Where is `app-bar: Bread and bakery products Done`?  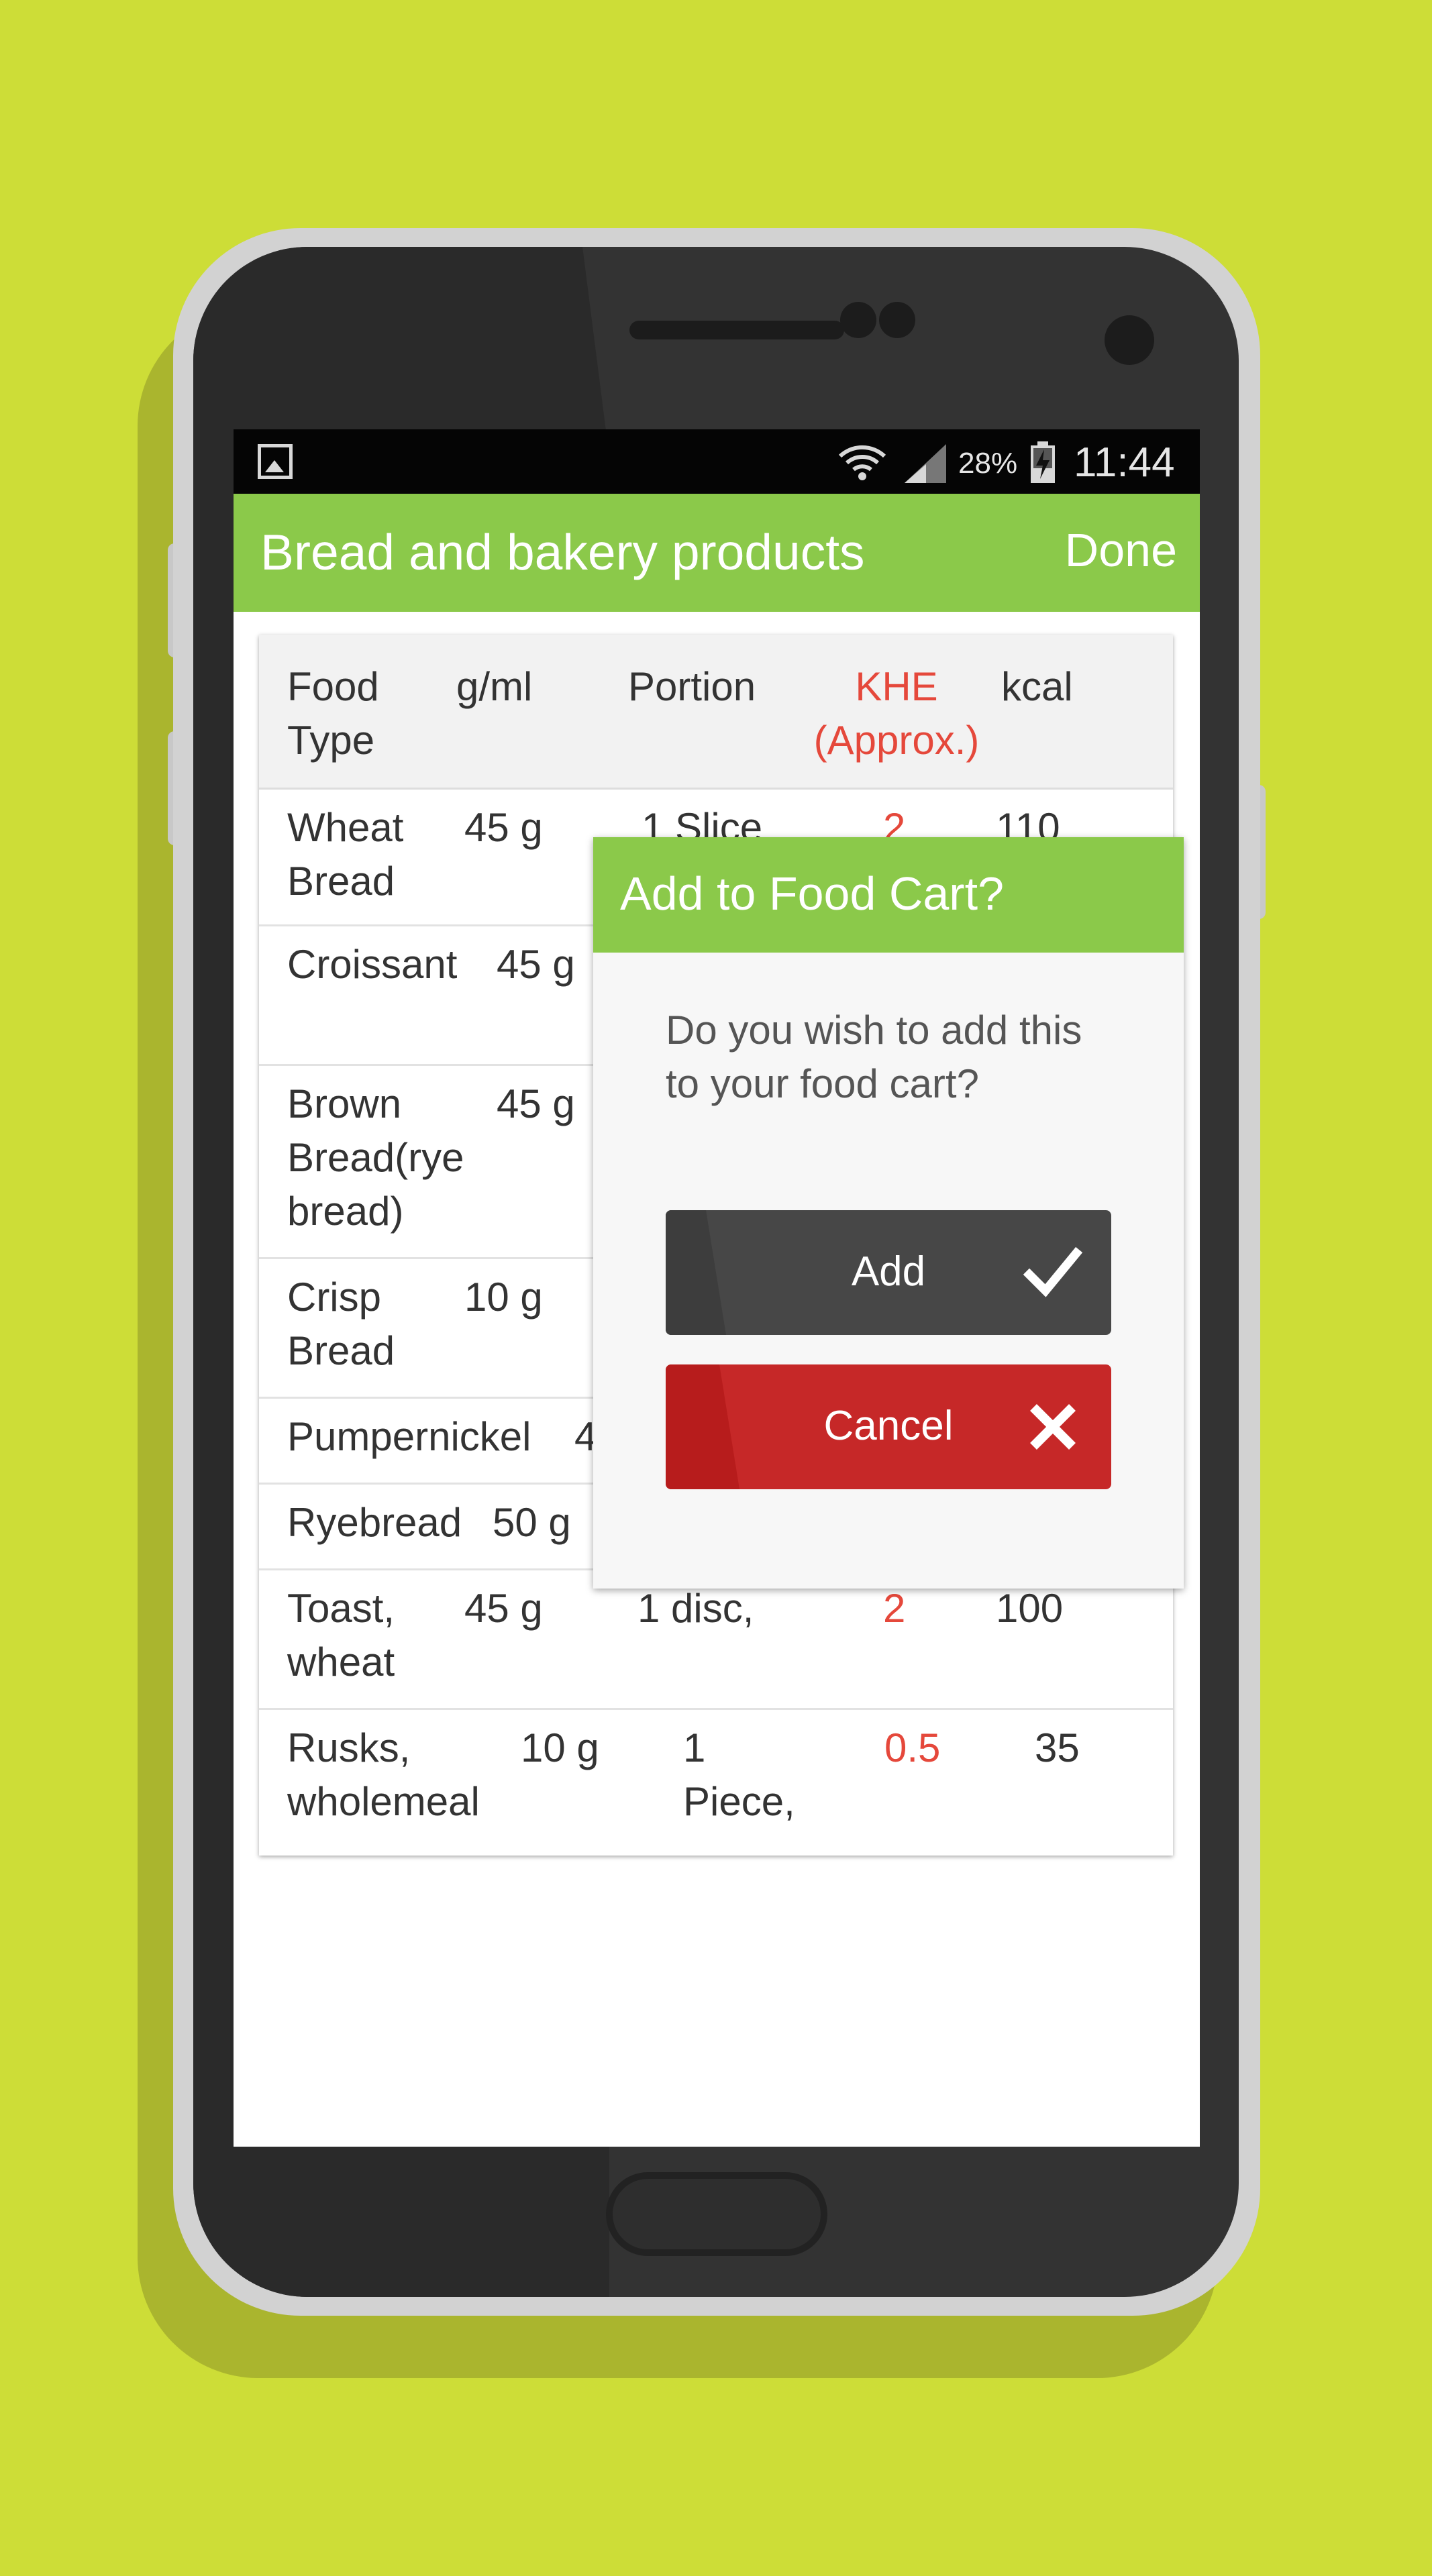 app-bar: Bread and bakery products Done is located at coordinates (717, 553).